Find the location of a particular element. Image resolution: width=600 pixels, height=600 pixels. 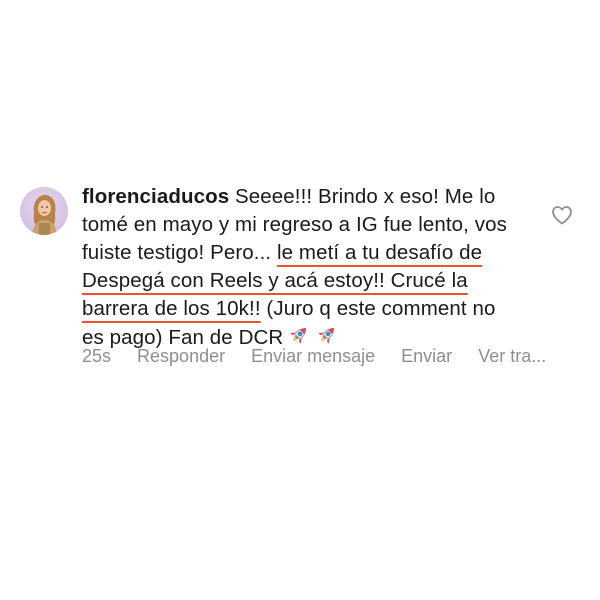

send-message-button: Enviar mensaje is located at coordinates (313, 356).